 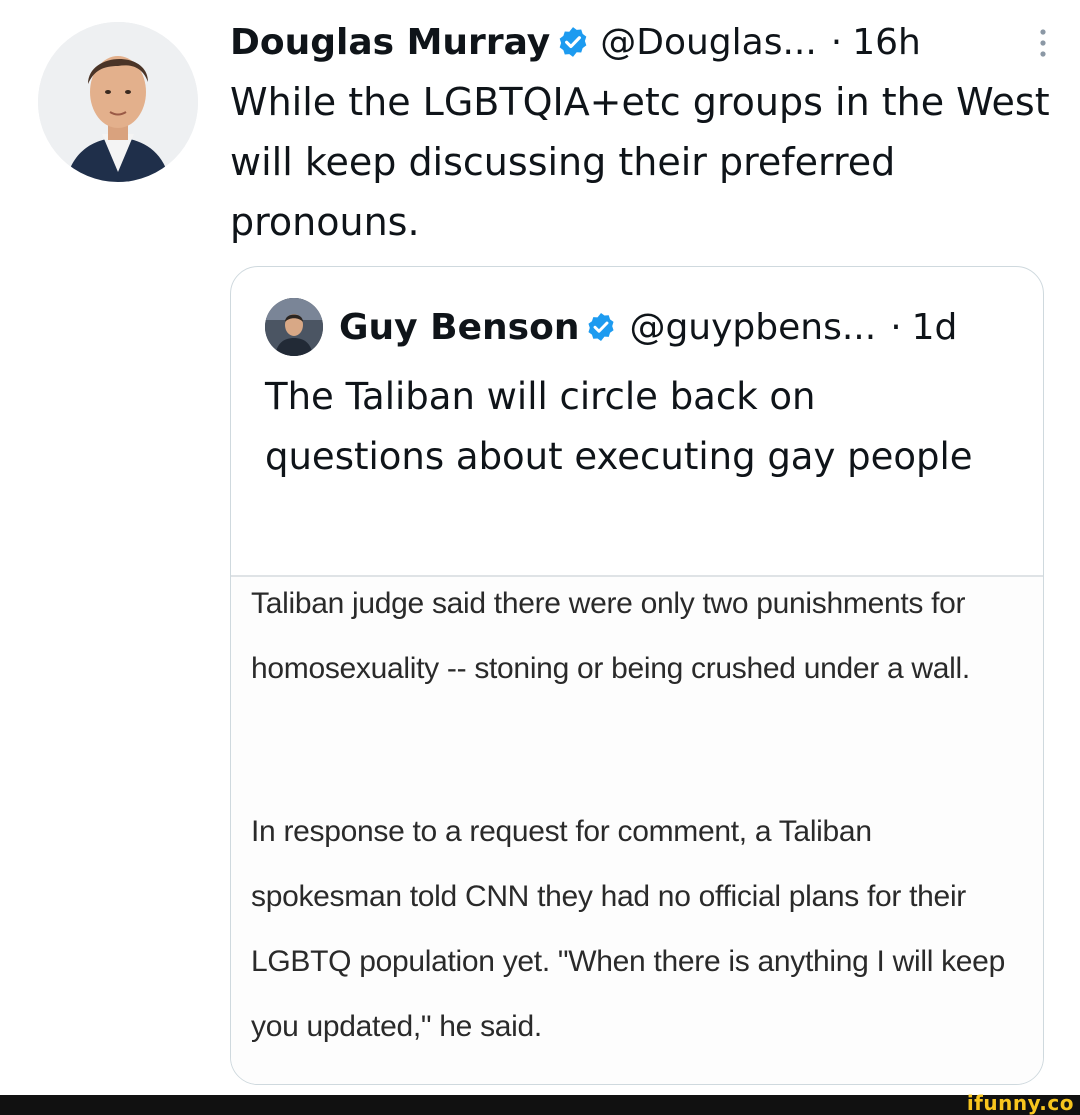 What do you see at coordinates (540, 1103) in the screenshot?
I see `watermark-bar: ifunny.co` at bounding box center [540, 1103].